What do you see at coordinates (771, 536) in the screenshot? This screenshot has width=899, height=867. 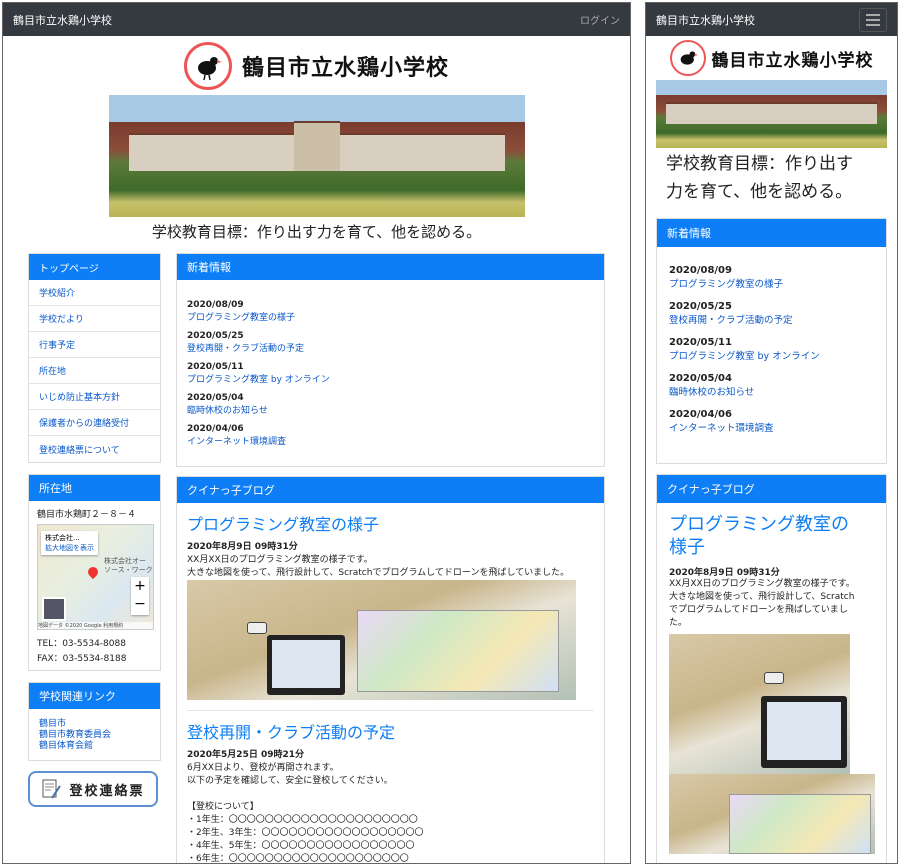 I see `post-title: プログラミング教室の 様子` at bounding box center [771, 536].